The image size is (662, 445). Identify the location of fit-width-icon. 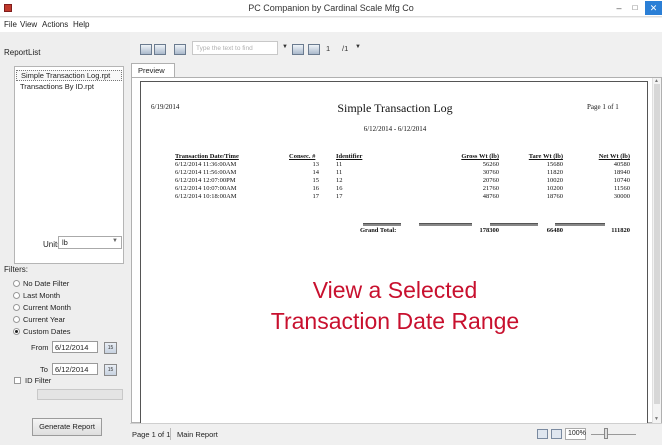
(556, 434).